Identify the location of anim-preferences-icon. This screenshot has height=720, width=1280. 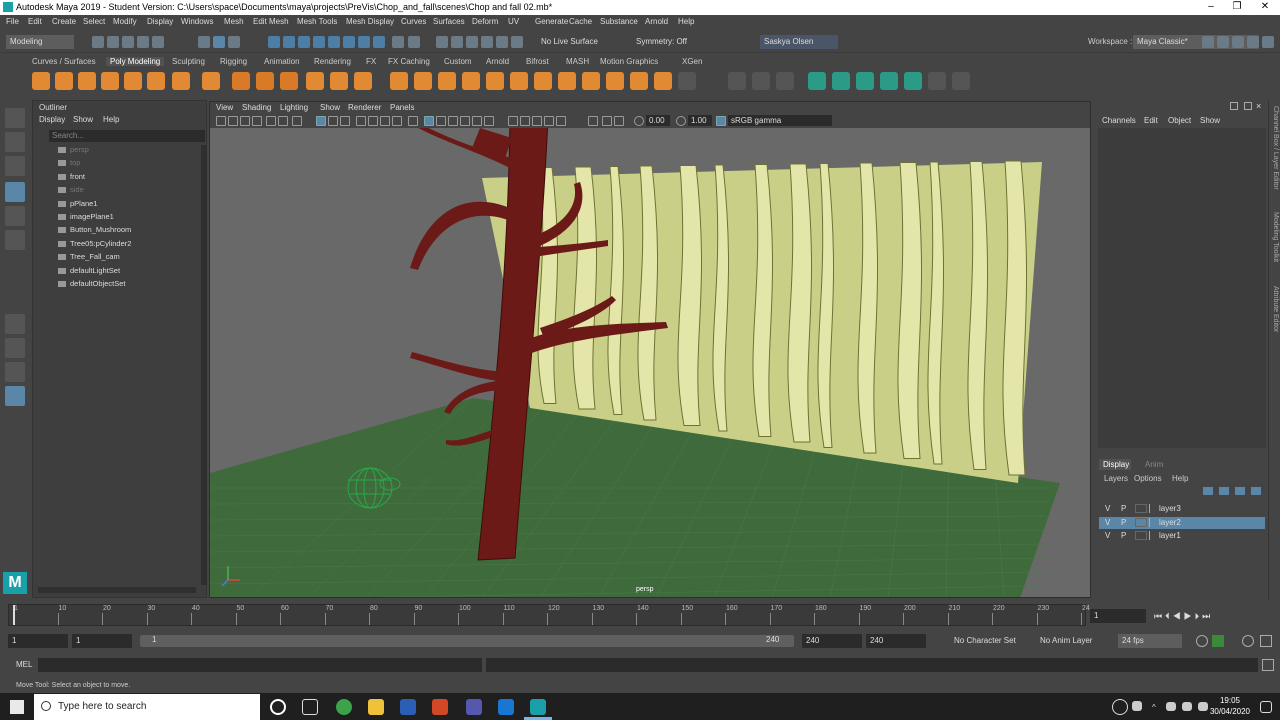
(1248, 641).